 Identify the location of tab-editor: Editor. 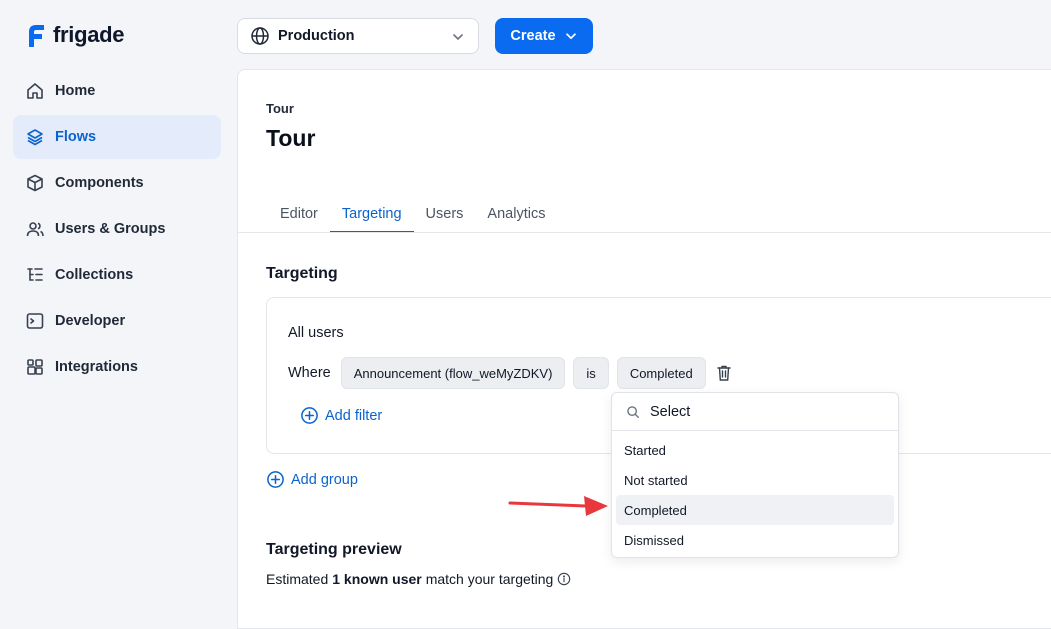
(299, 216).